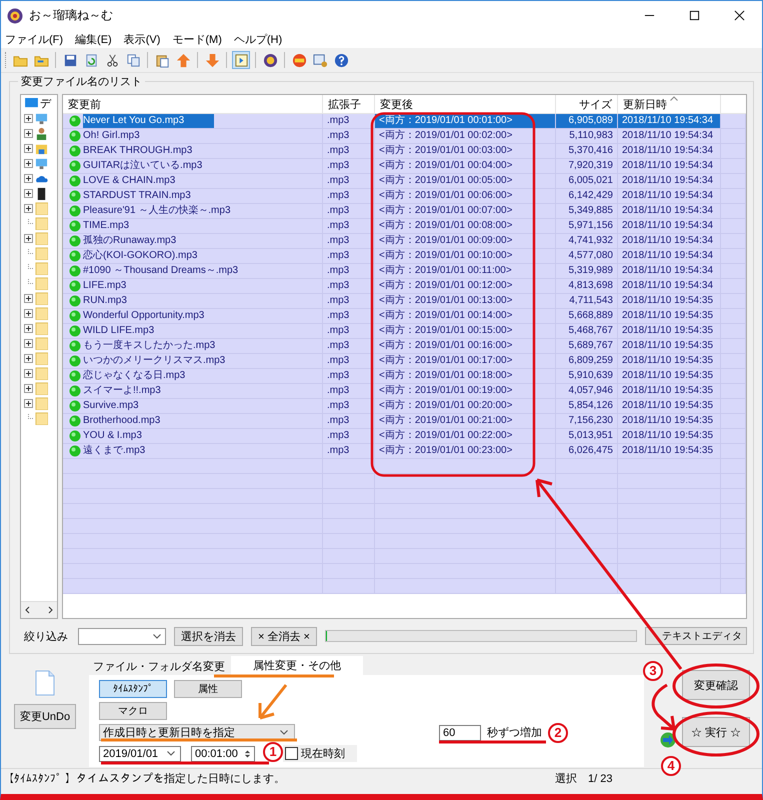 This screenshot has height=800, width=763. What do you see at coordinates (694, 15) in the screenshot?
I see `maximize-icon` at bounding box center [694, 15].